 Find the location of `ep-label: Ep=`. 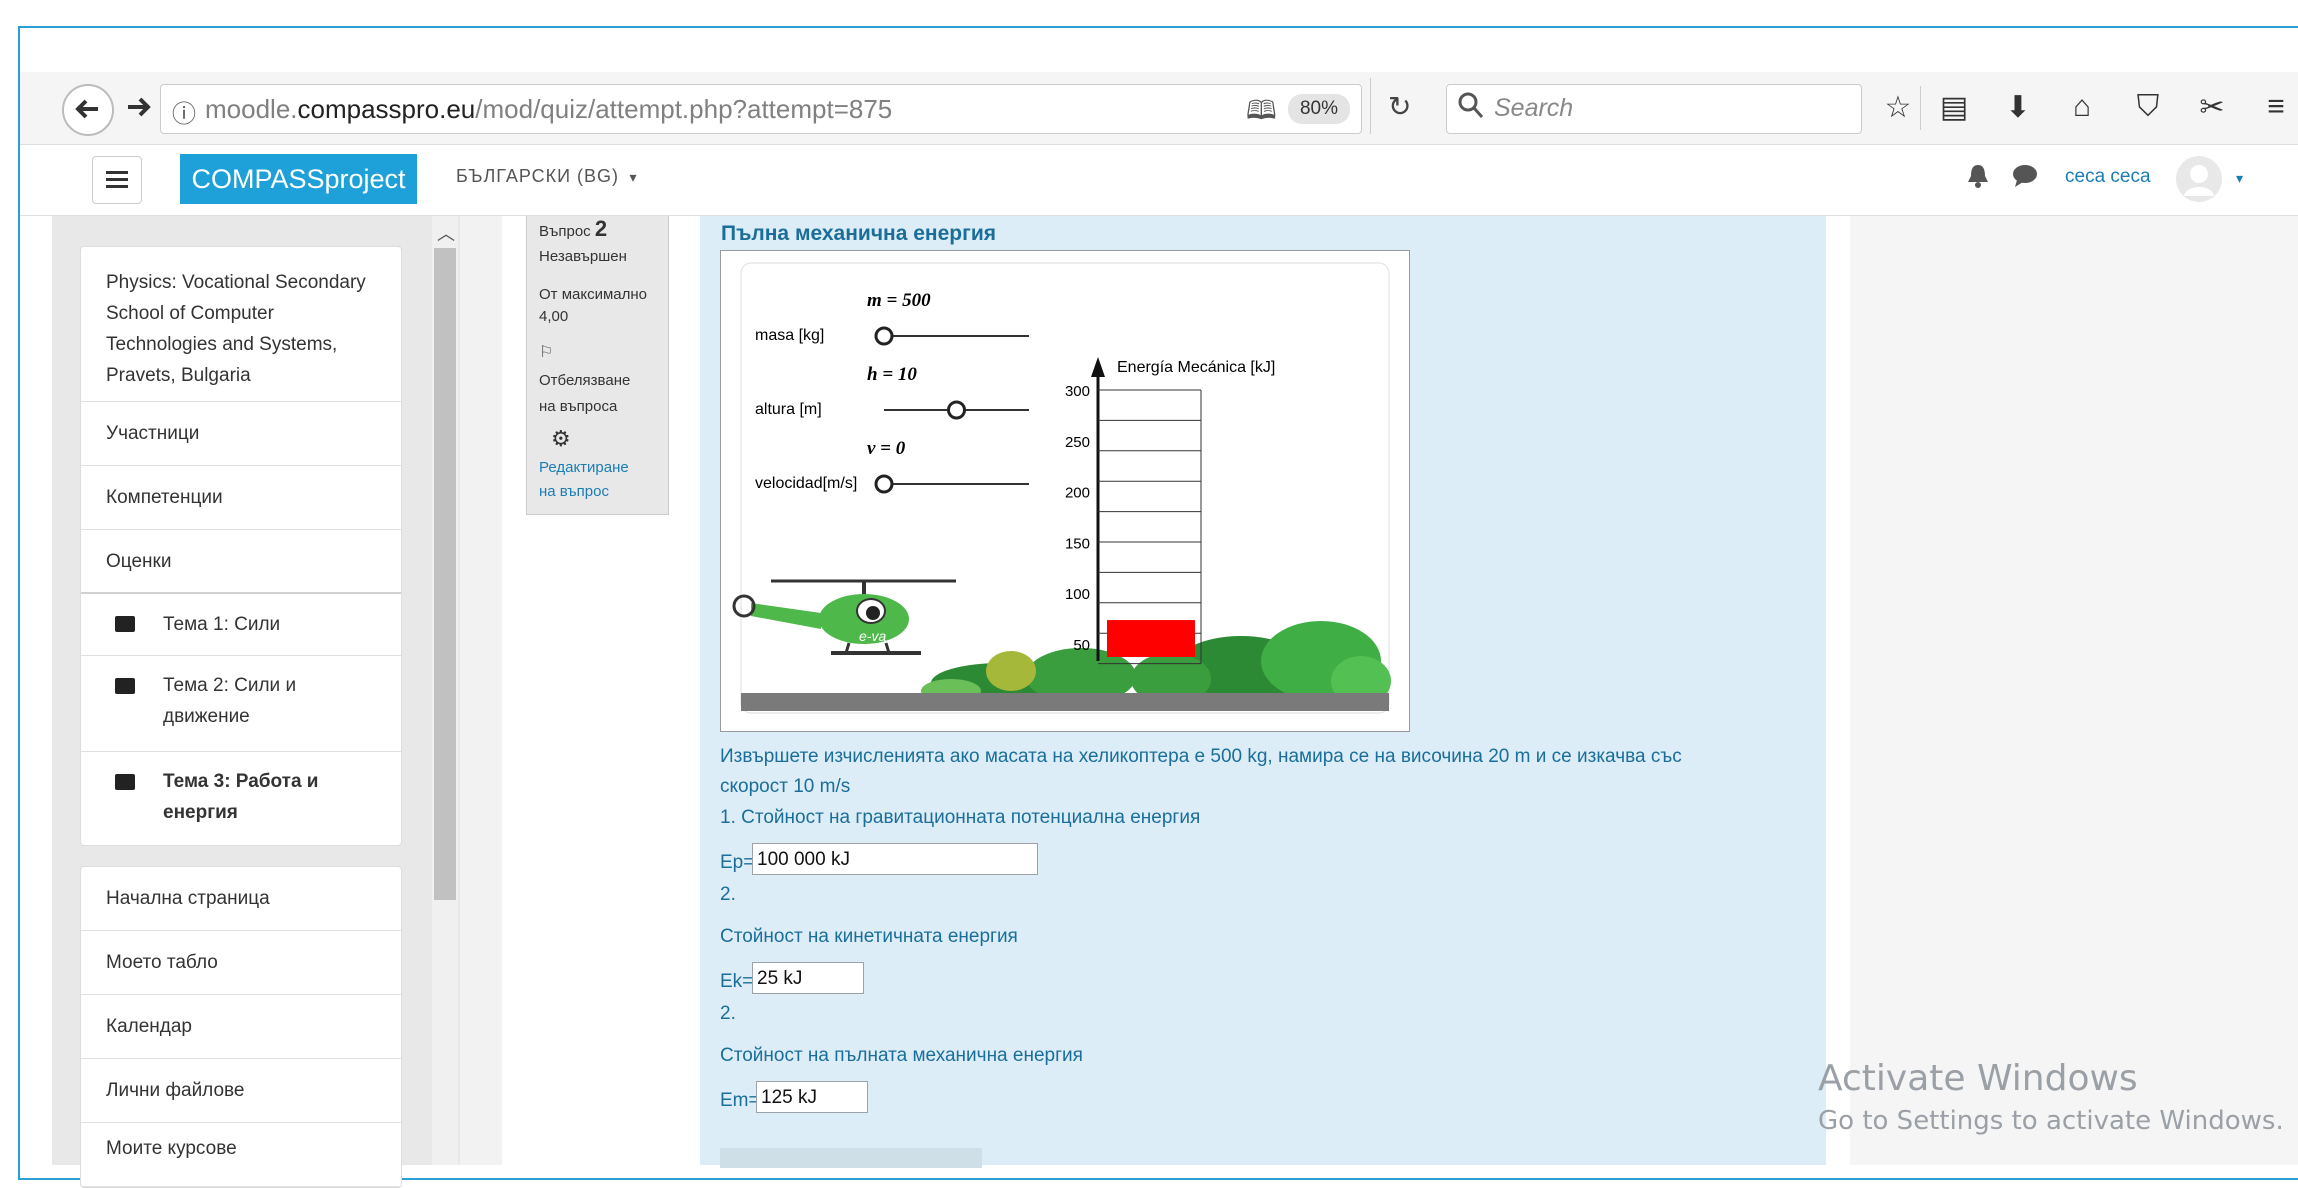

ep-label: Ep= is located at coordinates (737, 862).